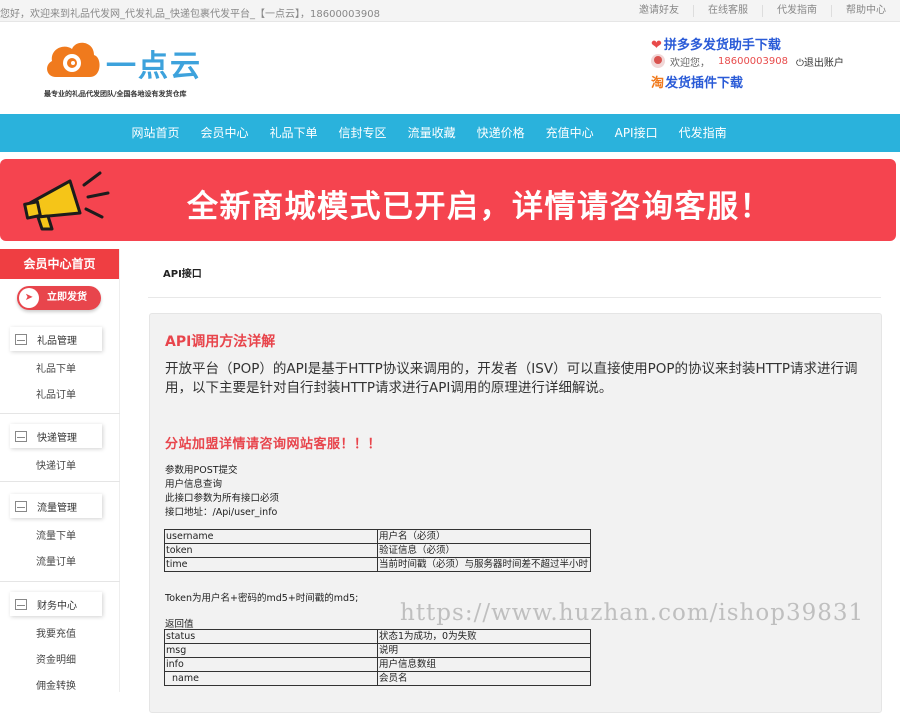 Image resolution: width=900 pixels, height=713 pixels. Describe the element at coordinates (484, 678) in the screenshot. I see `return-desc: 会员名` at that location.